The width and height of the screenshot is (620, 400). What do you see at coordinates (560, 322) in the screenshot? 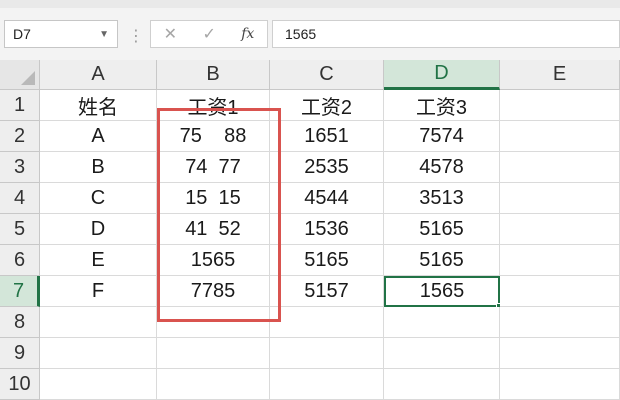
I see `cell-e8` at bounding box center [560, 322].